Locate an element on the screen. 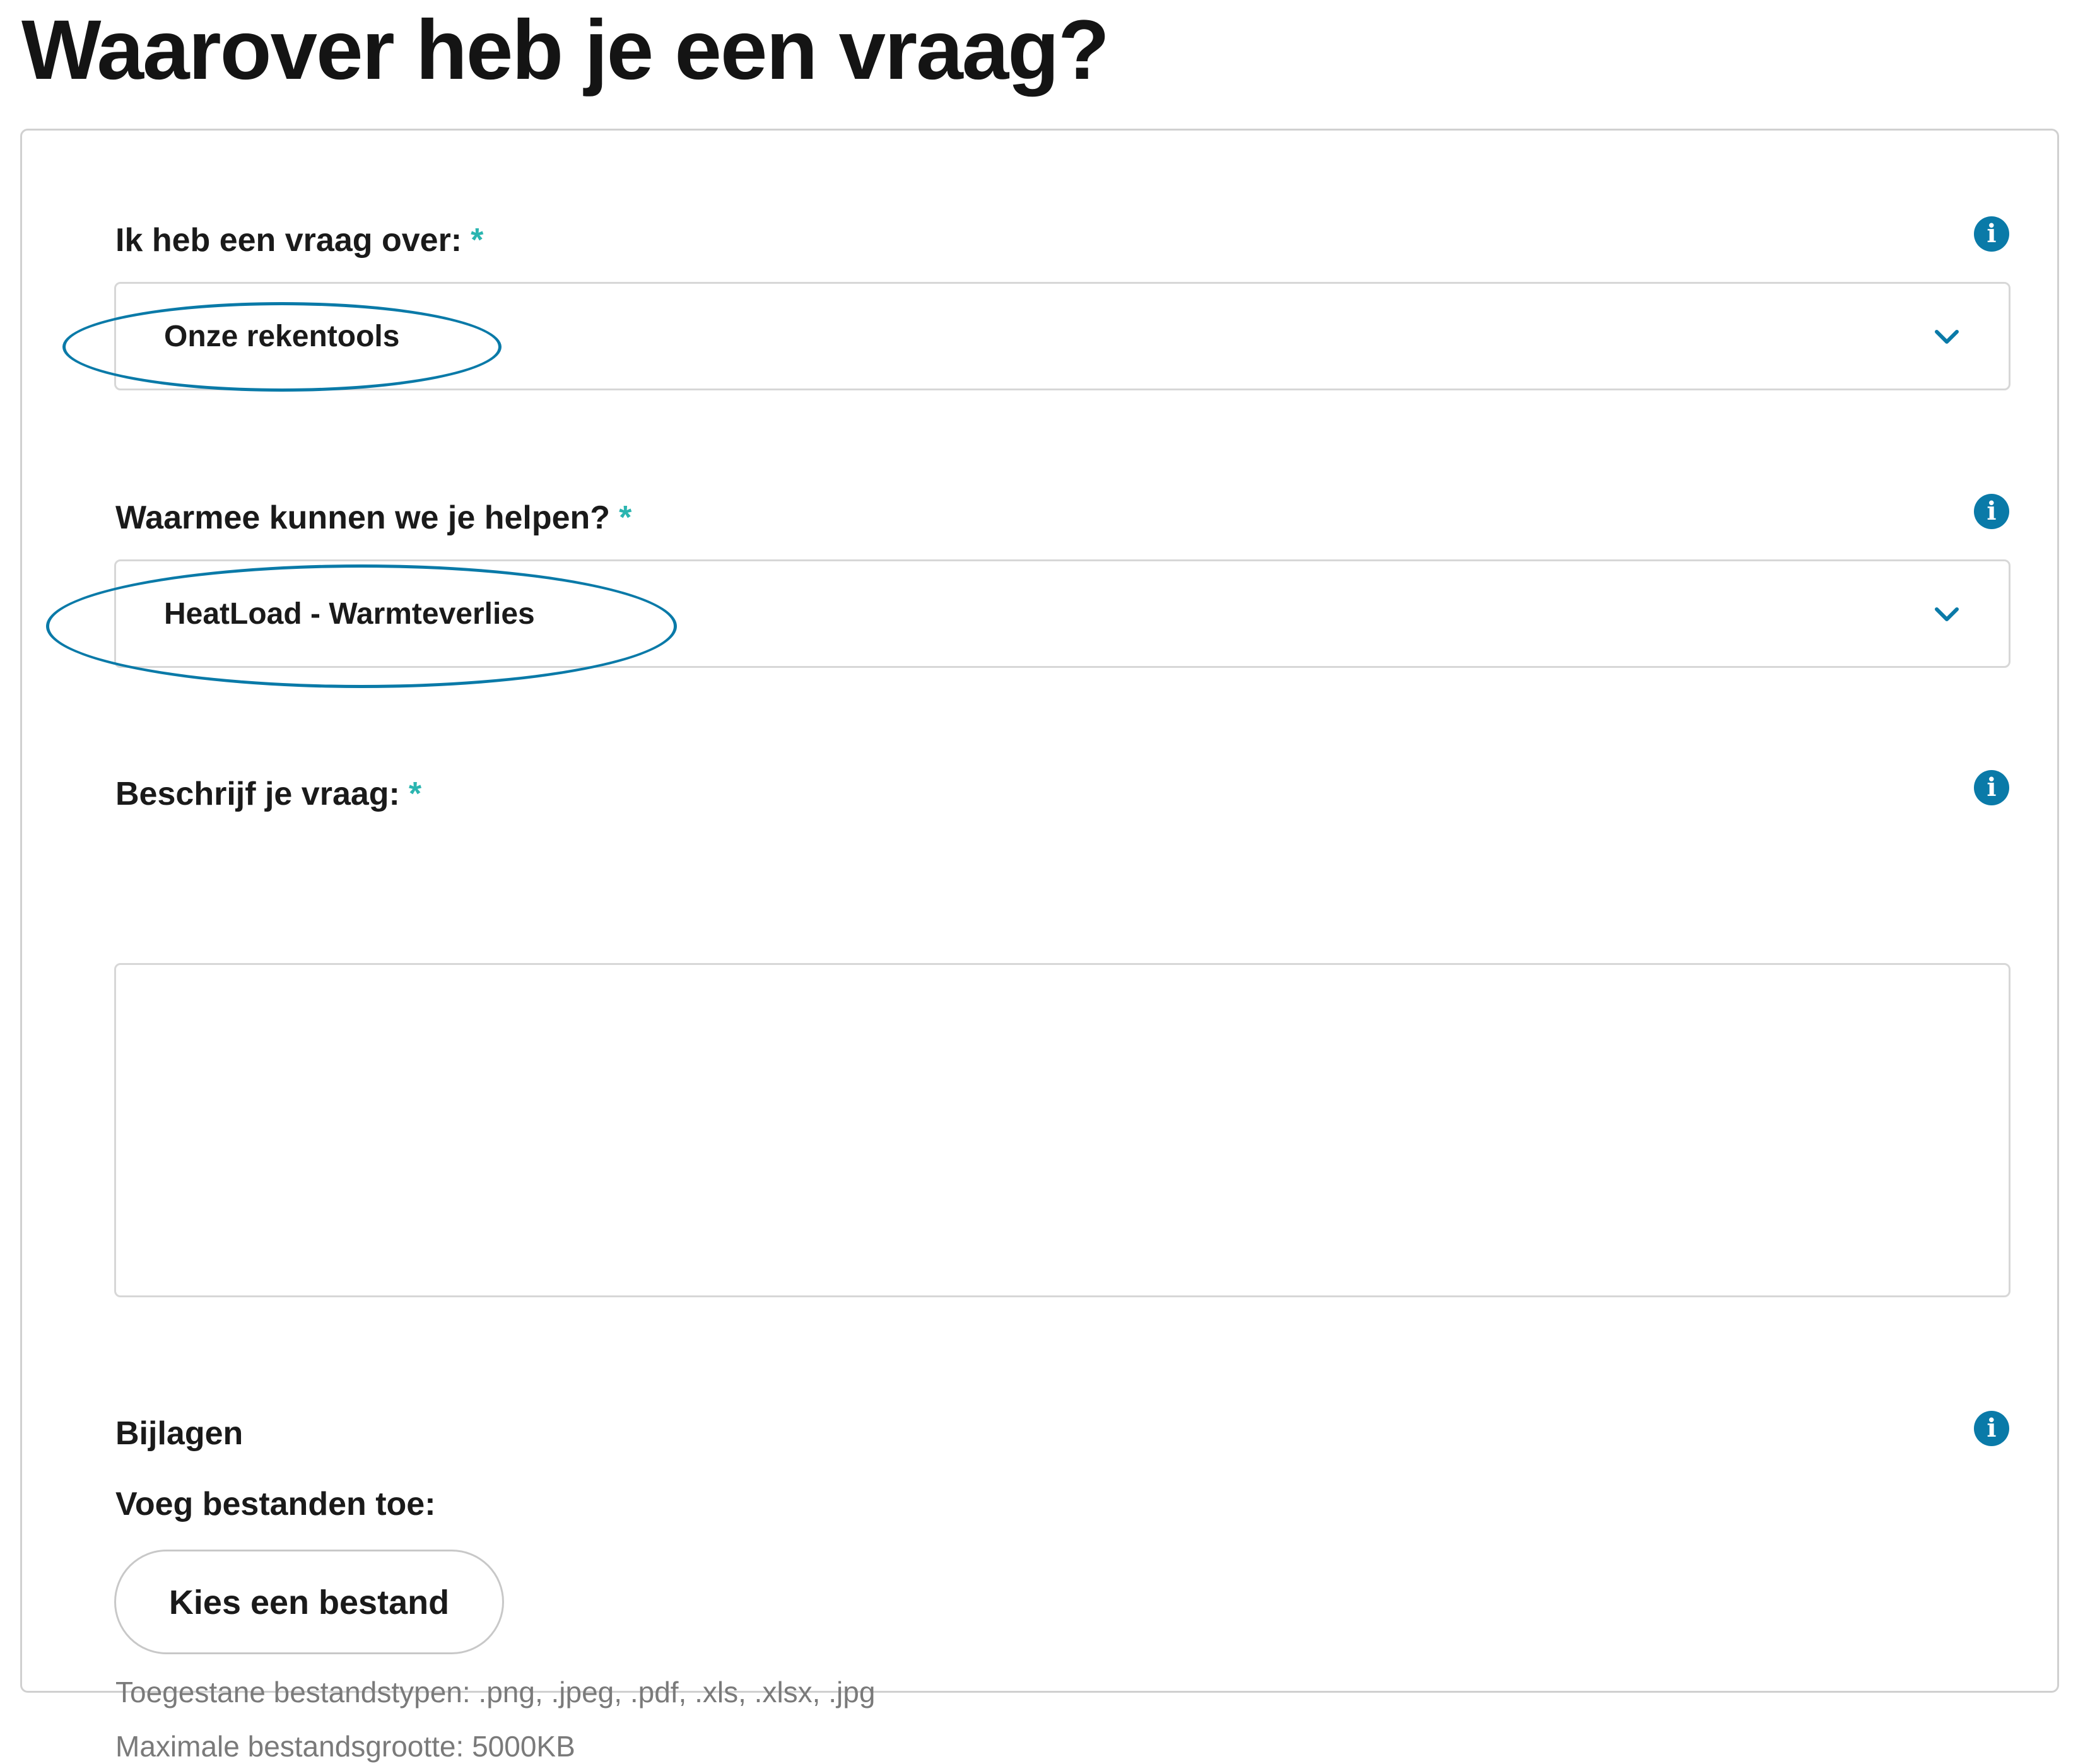 The height and width of the screenshot is (1764, 2078). topic-label: Ik heb een vraag over: * is located at coordinates (299, 240).